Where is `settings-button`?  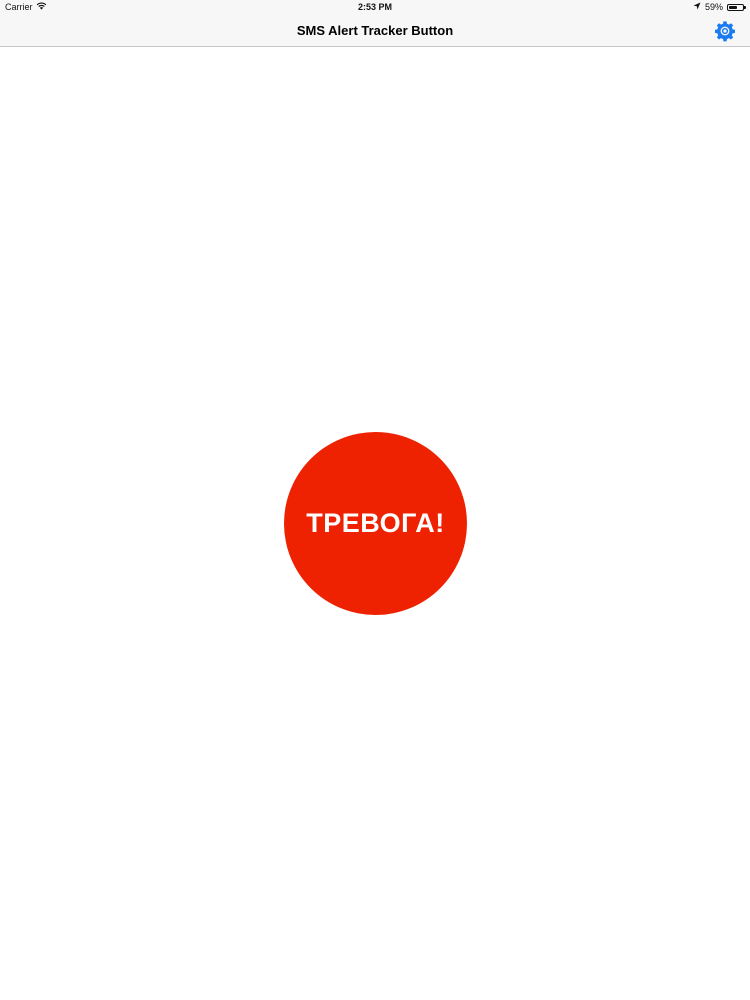
settings-button is located at coordinates (725, 31).